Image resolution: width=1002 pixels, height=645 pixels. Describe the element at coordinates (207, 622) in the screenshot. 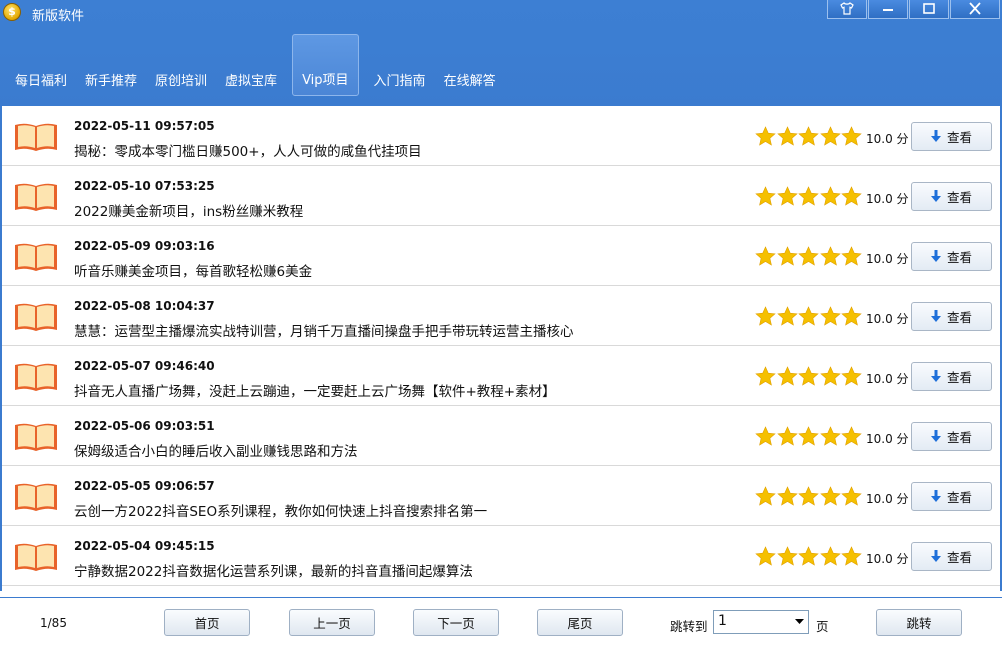

I see `first-page-button: 首页` at that location.